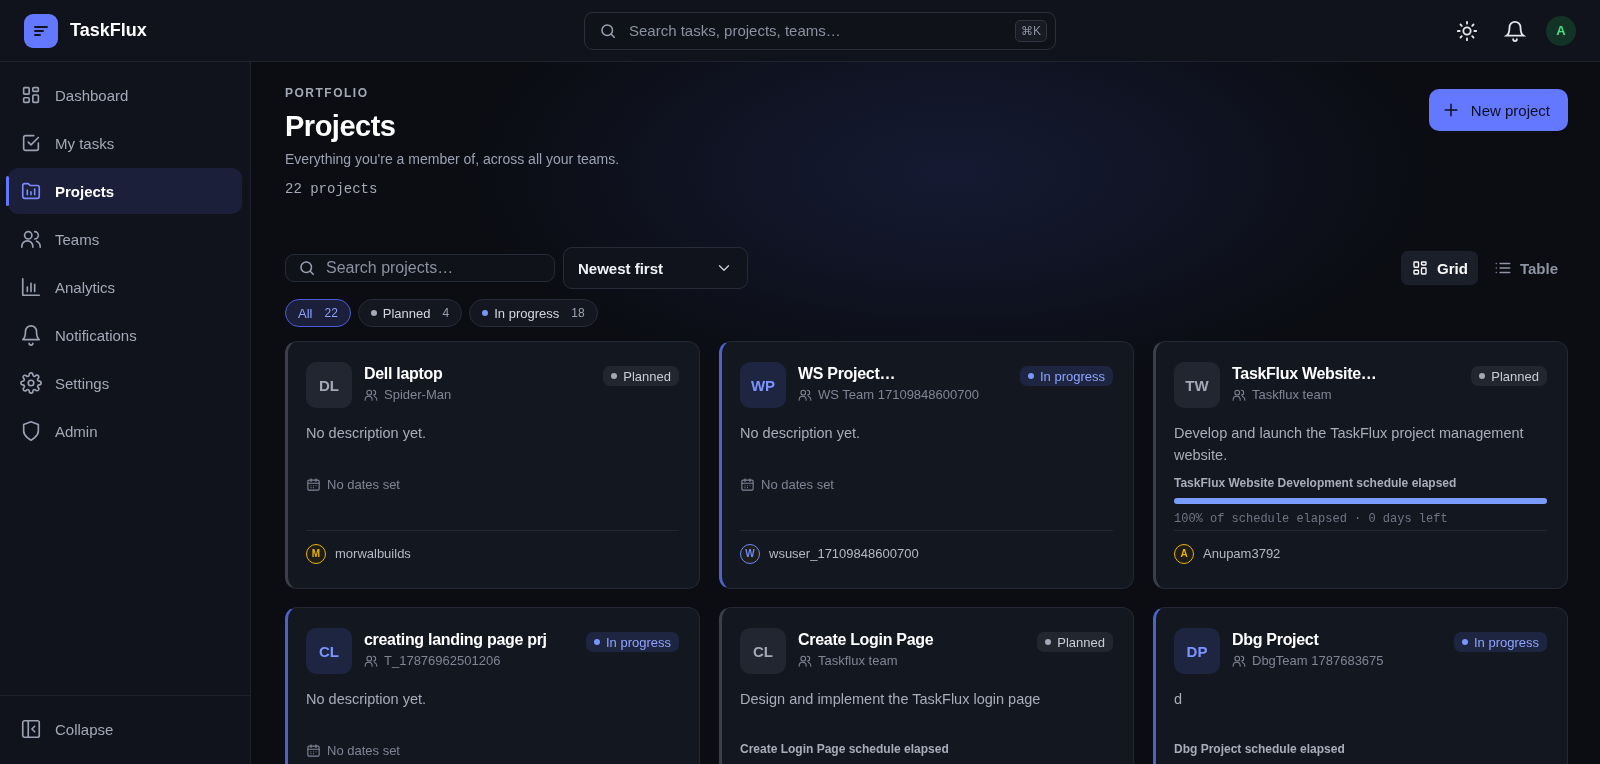 Image resolution: width=1600 pixels, height=764 pixels. I want to click on bar-chart-icon, so click(31, 287).